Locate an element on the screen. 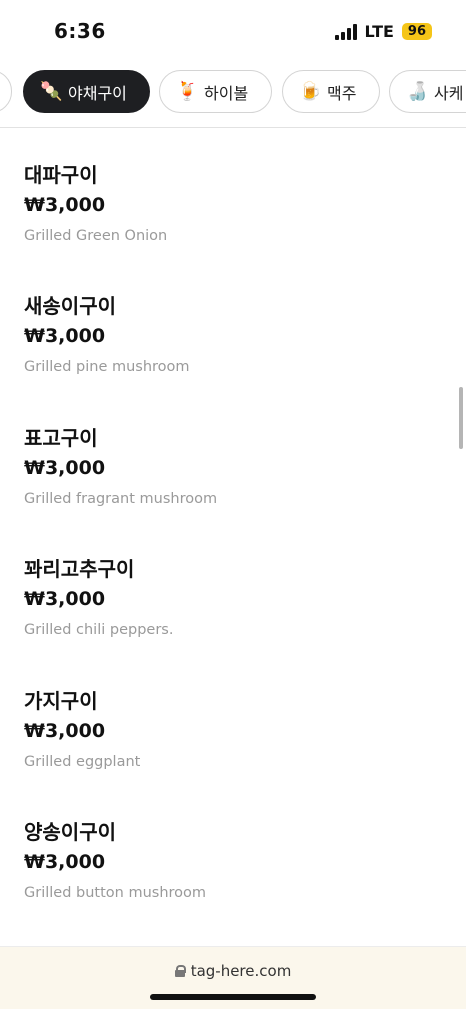 Image resolution: width=466 pixels, height=1009 pixels. sake-icon: 🍶 is located at coordinates (417, 91).